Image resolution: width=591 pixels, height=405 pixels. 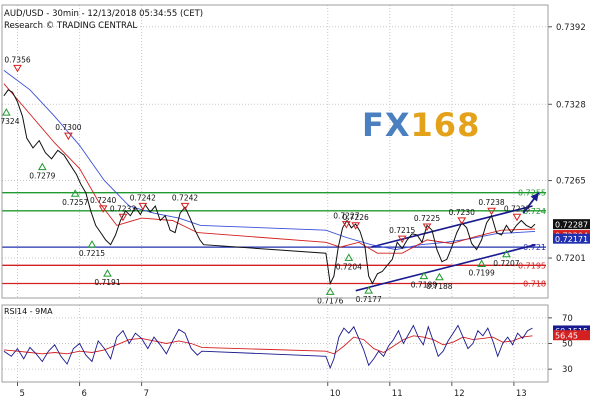 What do you see at coordinates (571, 105) in the screenshot?
I see `price-tick-label: 0.7328` at bounding box center [571, 105].